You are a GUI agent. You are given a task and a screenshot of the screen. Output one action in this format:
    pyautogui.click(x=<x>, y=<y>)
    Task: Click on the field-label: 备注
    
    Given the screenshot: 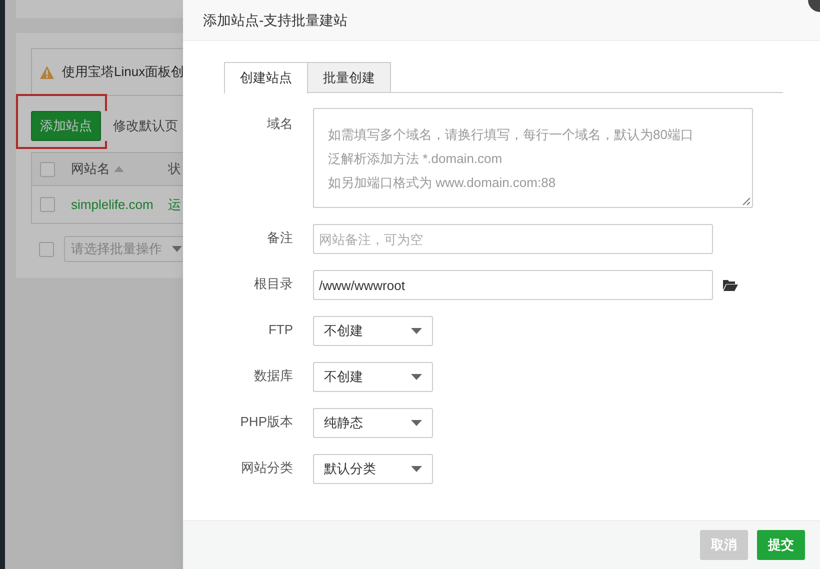 What is the action you would take?
    pyautogui.click(x=279, y=238)
    